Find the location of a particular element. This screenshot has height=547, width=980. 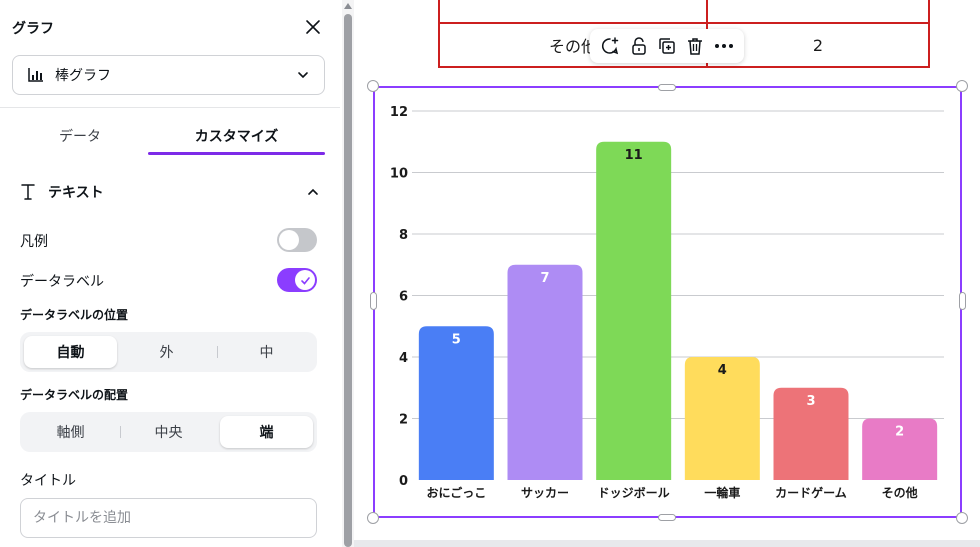

data-label: 4 is located at coordinates (722, 370).